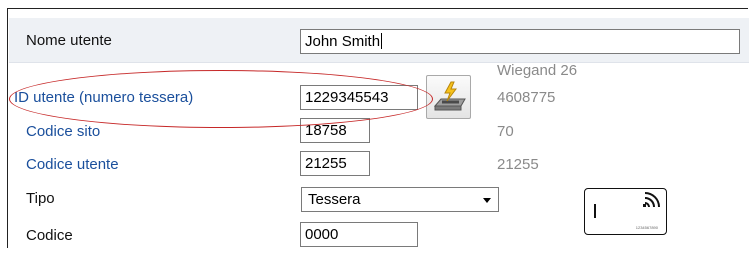  Describe the element at coordinates (382, 41) in the screenshot. I see `text-caret` at that location.